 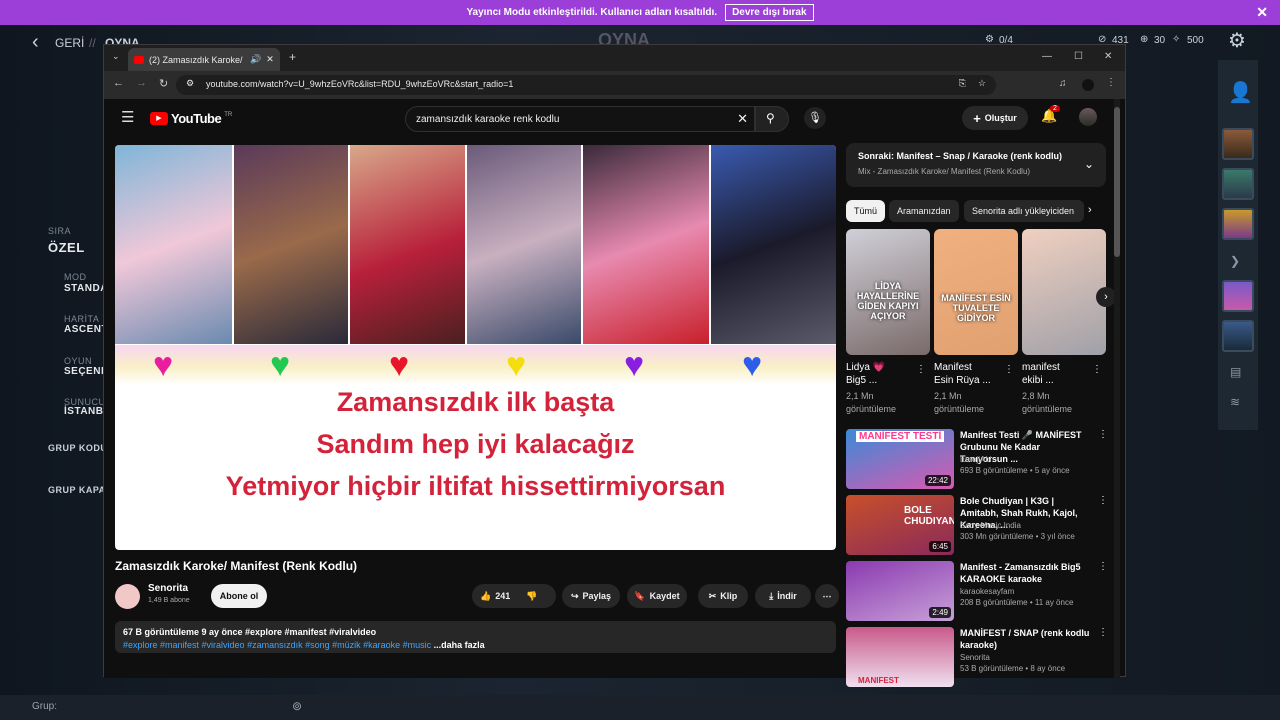 I want to click on currency-2: 30, so click(x=1160, y=40).